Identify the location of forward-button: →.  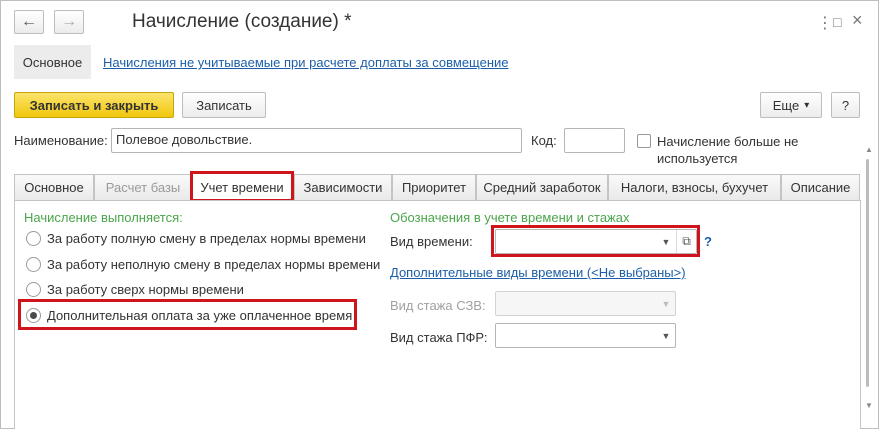
(69, 22).